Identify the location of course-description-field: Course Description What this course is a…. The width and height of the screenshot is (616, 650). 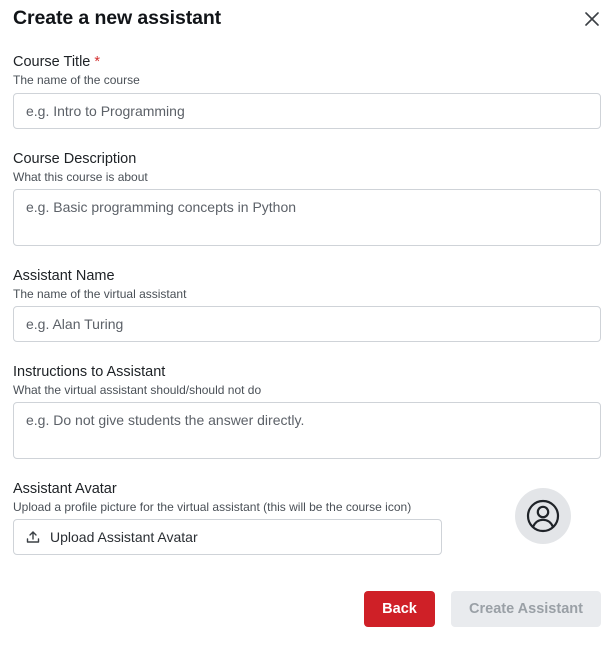
(307, 198).